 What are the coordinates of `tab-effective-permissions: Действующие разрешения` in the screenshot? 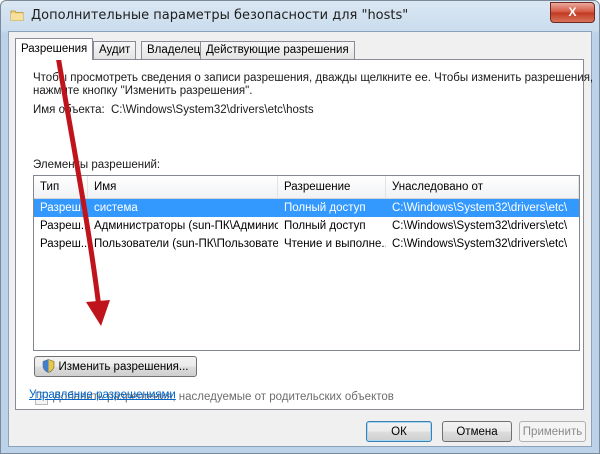 It's located at (277, 50).